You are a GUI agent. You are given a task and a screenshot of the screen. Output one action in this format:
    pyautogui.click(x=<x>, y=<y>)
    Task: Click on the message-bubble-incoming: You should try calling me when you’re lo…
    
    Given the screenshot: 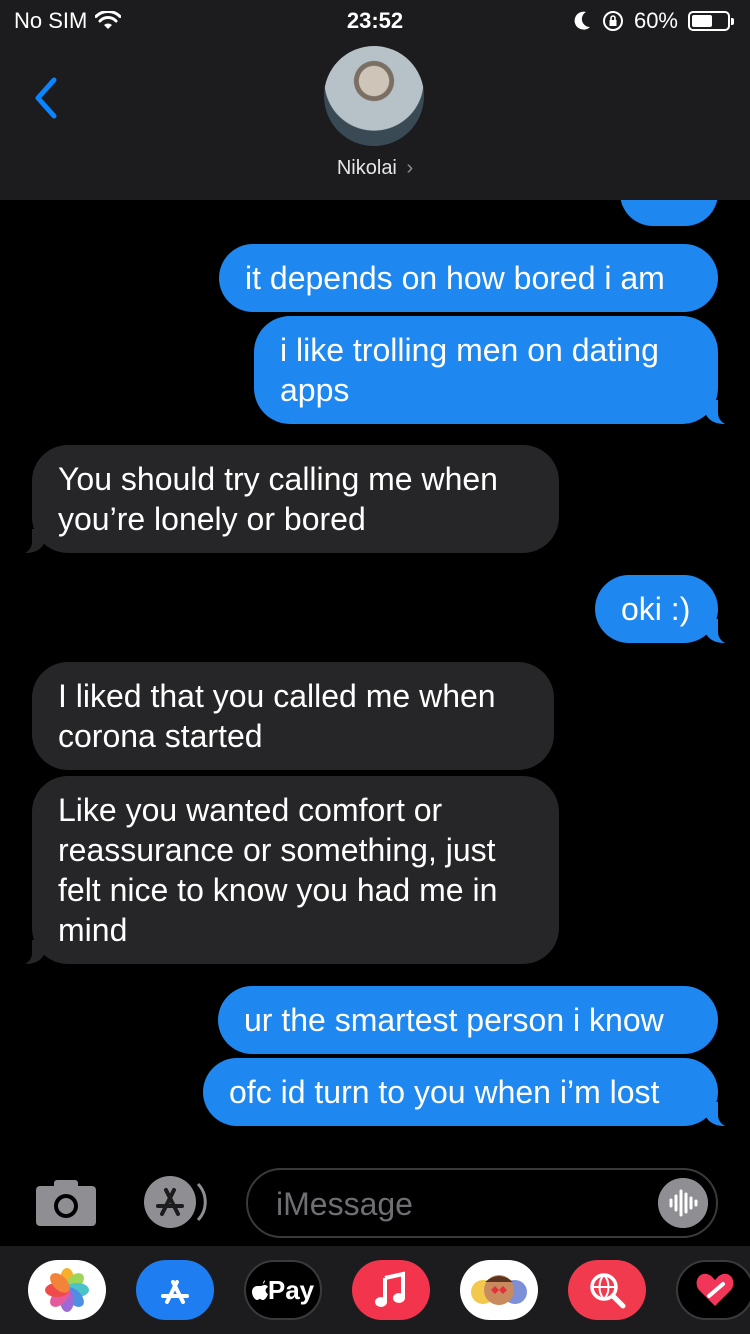 What is the action you would take?
    pyautogui.click(x=284, y=499)
    